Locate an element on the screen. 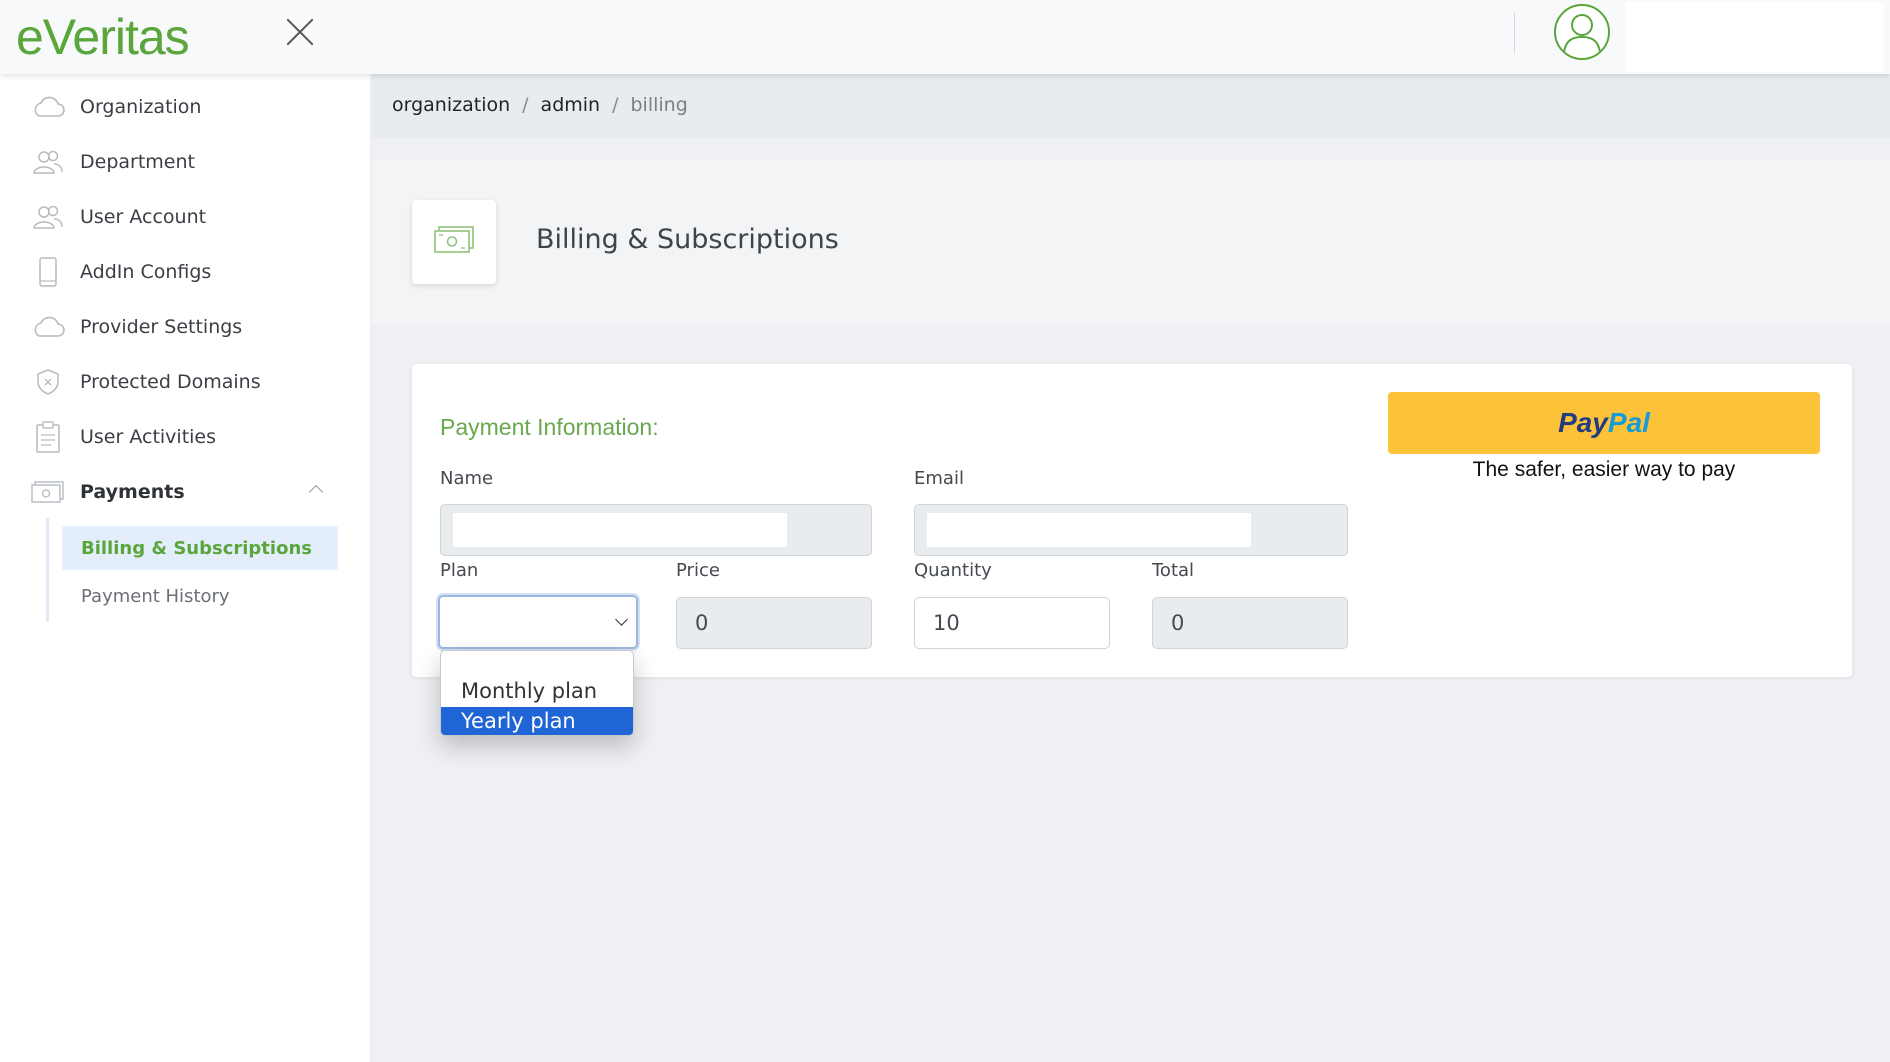  sidebar-item-payments: Payments is located at coordinates (185, 492).